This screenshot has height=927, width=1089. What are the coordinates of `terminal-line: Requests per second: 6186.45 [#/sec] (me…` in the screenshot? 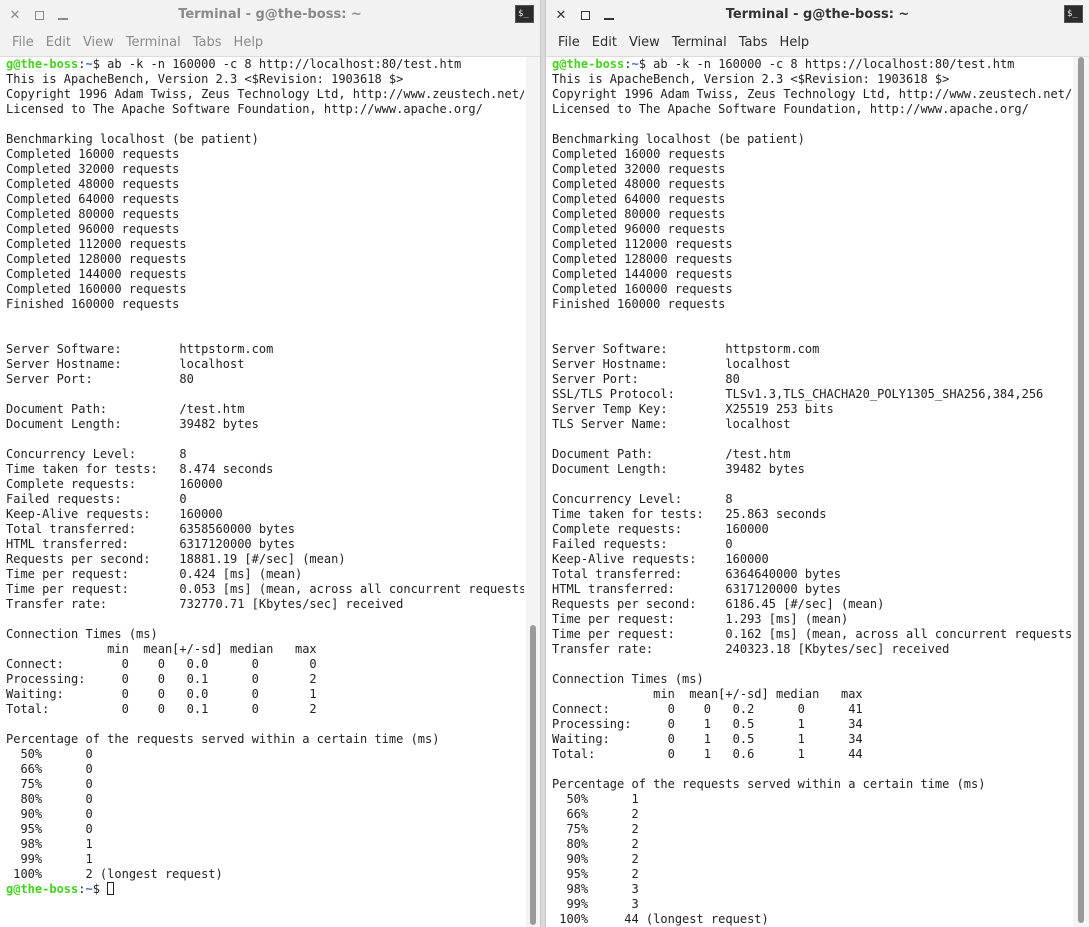 It's located at (808, 604).